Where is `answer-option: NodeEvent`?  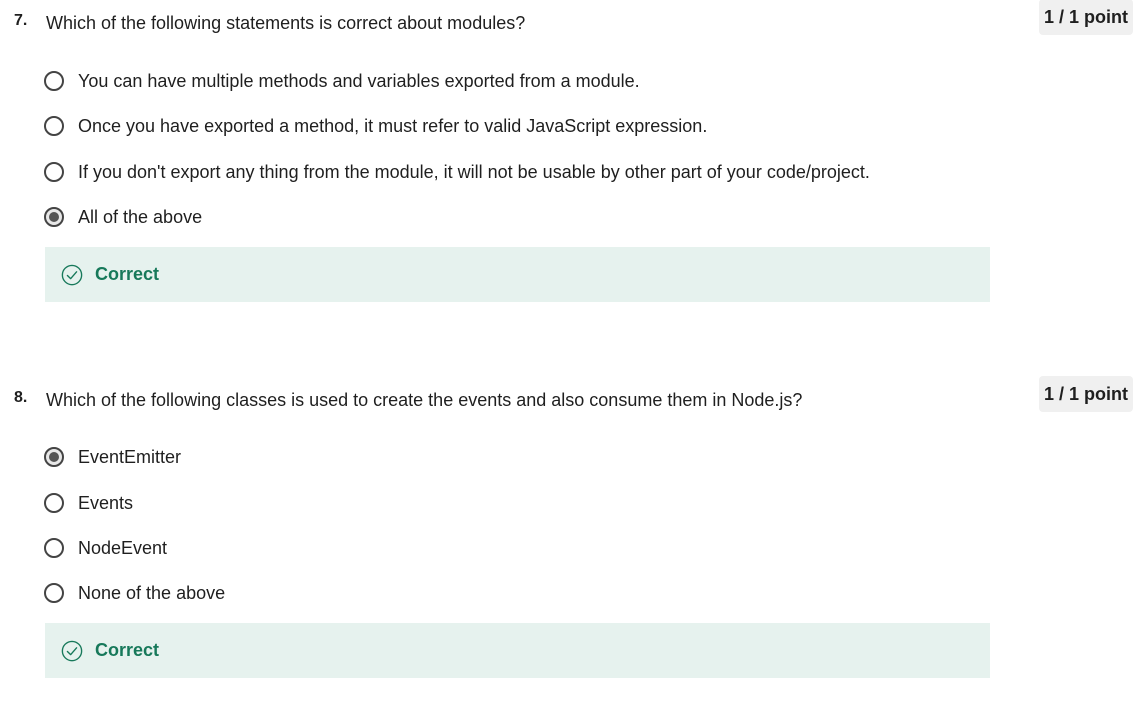
answer-option: NodeEvent is located at coordinates (105, 548).